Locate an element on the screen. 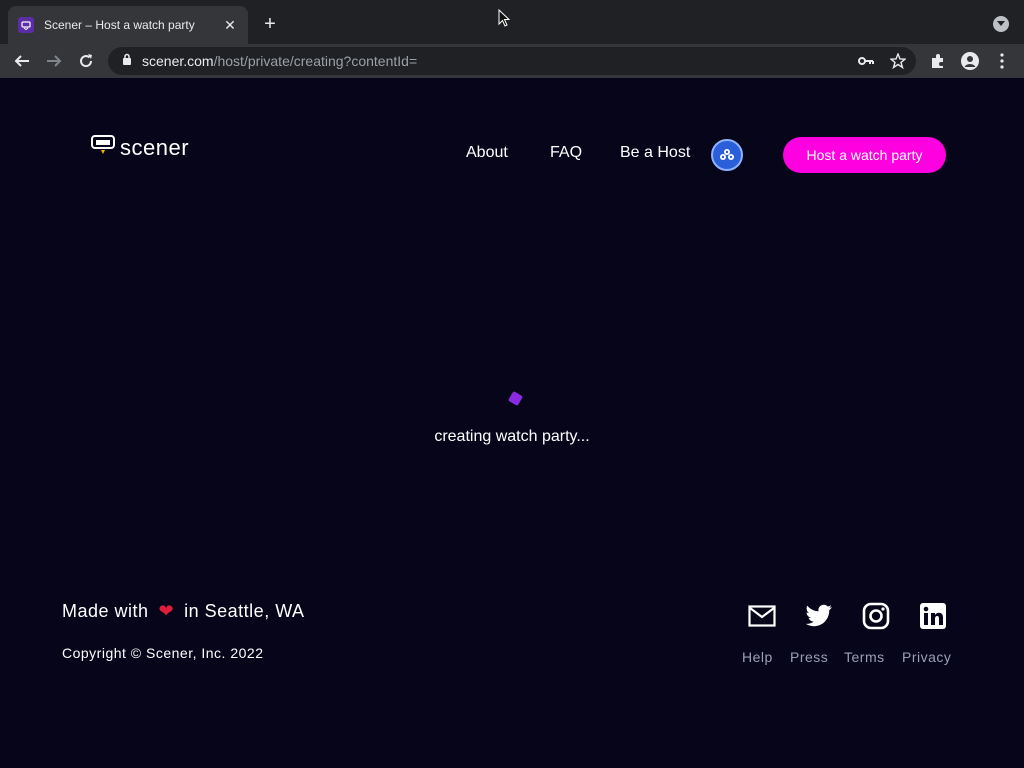 Image resolution: width=1024 pixels, height=768 pixels. nav-about: About is located at coordinates (487, 153).